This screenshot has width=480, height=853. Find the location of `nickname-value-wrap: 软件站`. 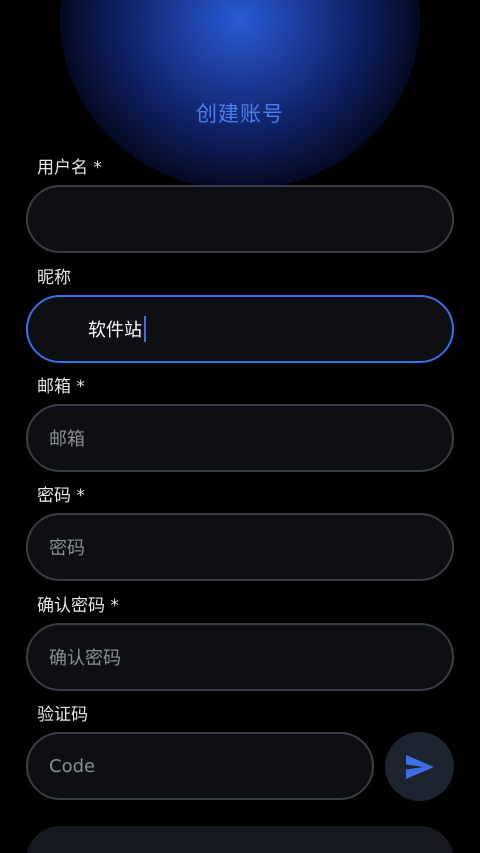

nickname-value-wrap: 软件站 is located at coordinates (117, 329).